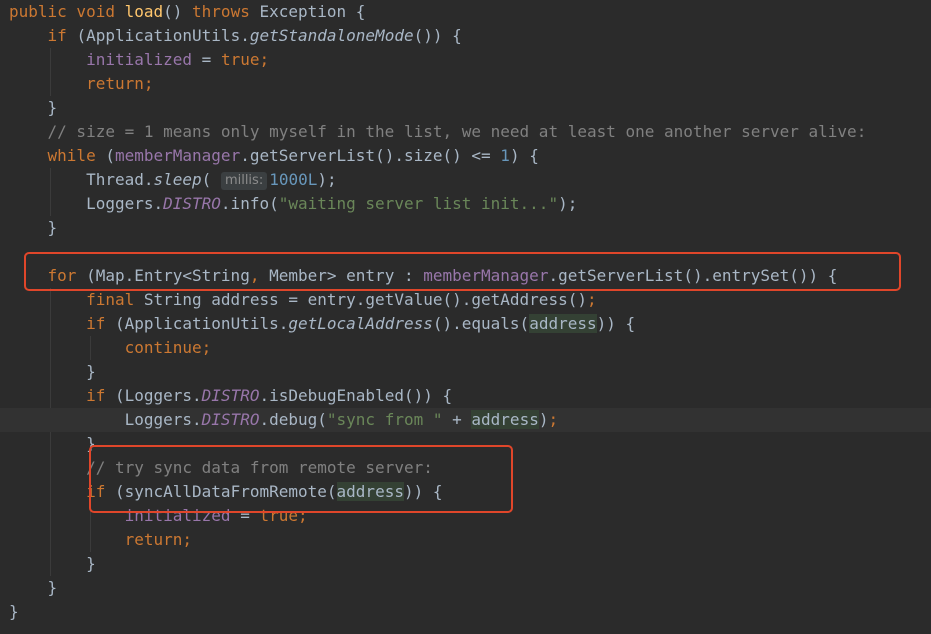 The image size is (931, 634). What do you see at coordinates (168, 347) in the screenshot?
I see `code-token: continue;` at bounding box center [168, 347].